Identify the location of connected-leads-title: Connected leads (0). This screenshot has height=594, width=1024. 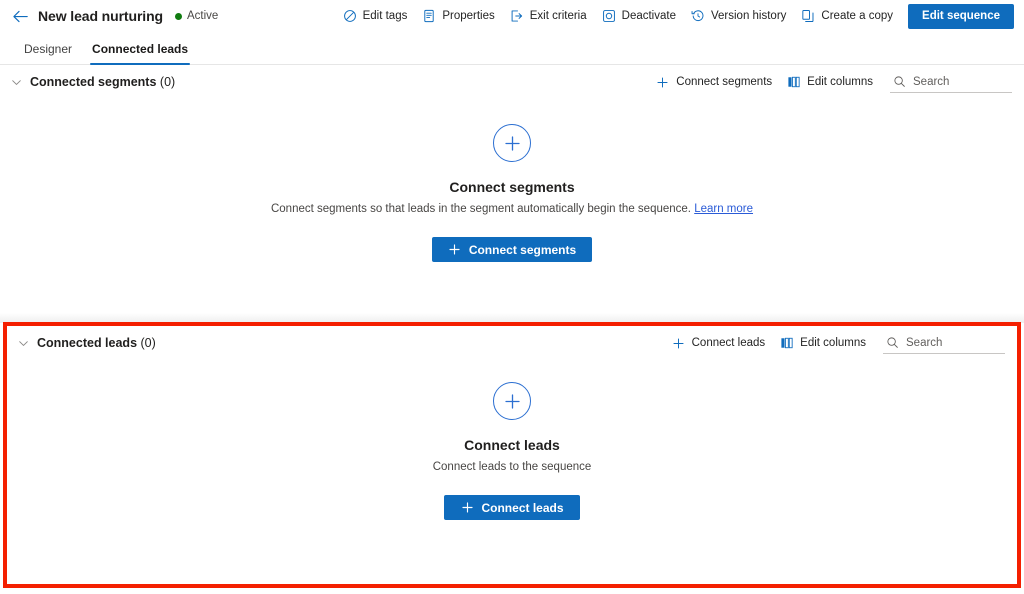
(96, 343).